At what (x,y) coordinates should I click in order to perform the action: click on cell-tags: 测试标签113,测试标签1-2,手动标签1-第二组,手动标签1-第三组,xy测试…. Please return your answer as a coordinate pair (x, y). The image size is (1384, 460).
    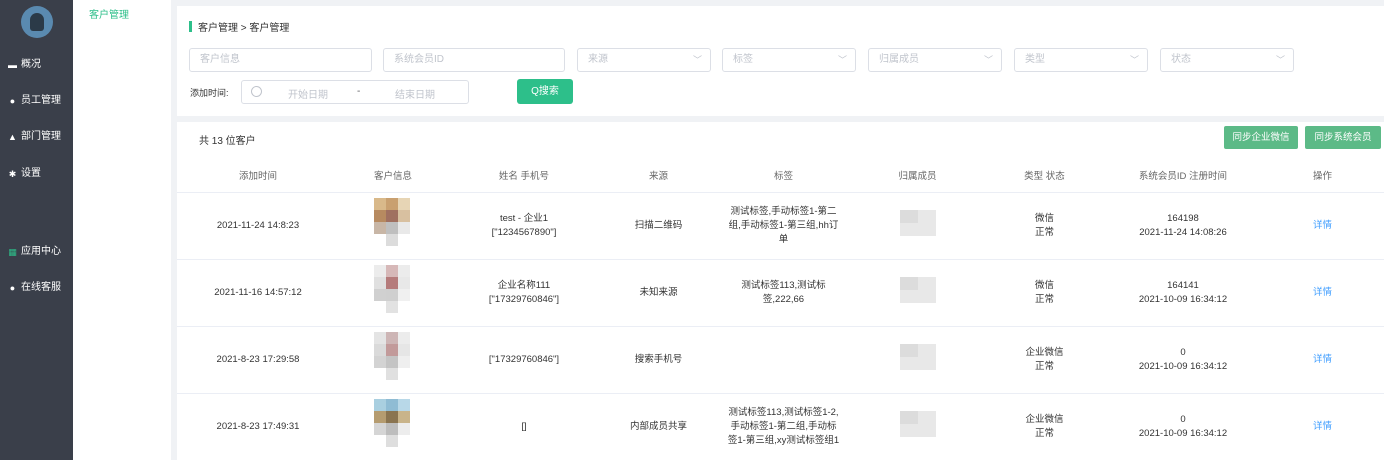
    Looking at the image, I should click on (783, 426).